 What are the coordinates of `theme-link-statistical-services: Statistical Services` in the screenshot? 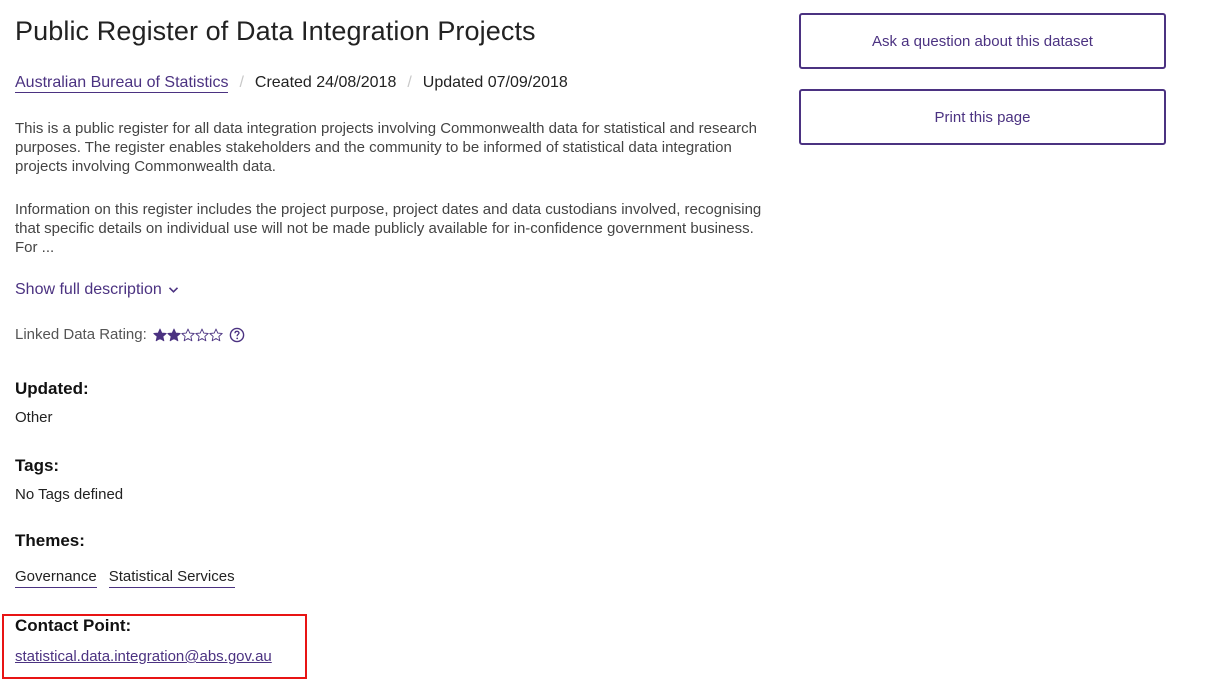 It's located at (171, 578).